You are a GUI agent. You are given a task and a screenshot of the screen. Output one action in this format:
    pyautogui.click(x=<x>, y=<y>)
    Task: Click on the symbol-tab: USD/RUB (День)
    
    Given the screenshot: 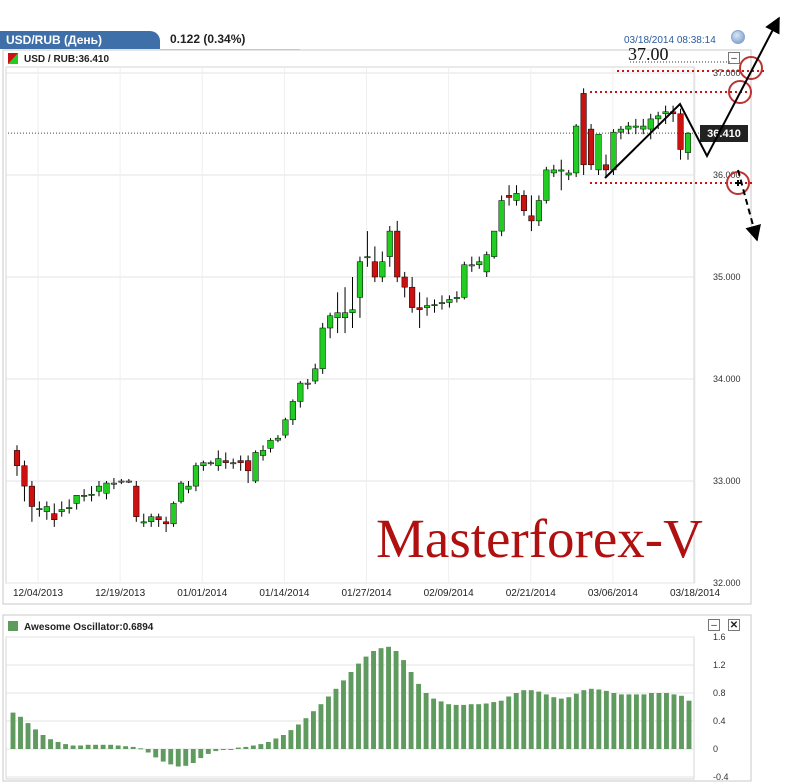 What is the action you would take?
    pyautogui.click(x=80, y=40)
    